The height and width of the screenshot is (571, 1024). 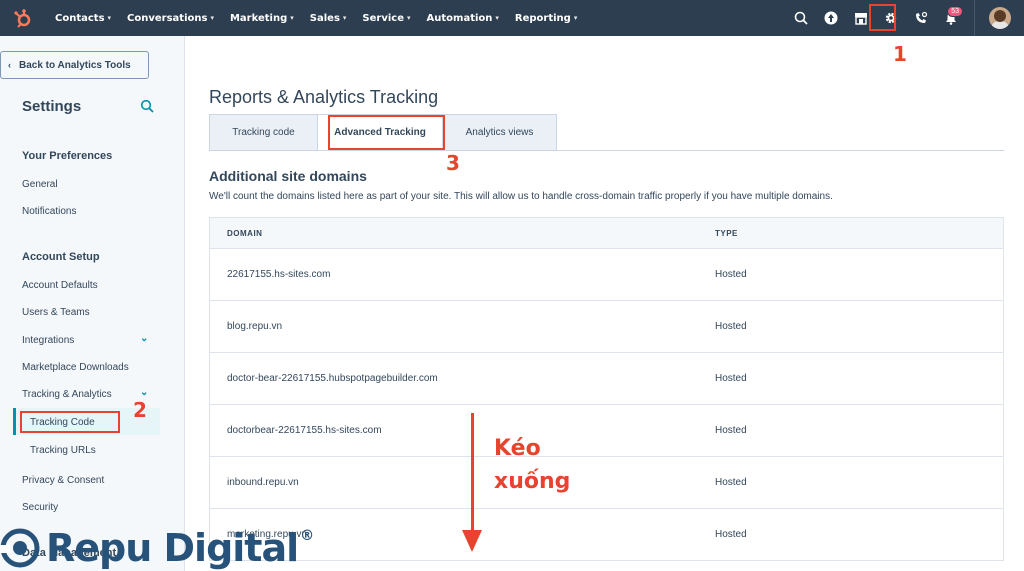 What do you see at coordinates (324, 97) in the screenshot?
I see `page-title: Reports & Analytics Tracking` at bounding box center [324, 97].